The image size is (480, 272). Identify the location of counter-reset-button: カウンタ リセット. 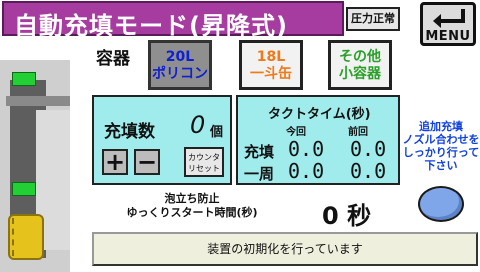
(204, 162).